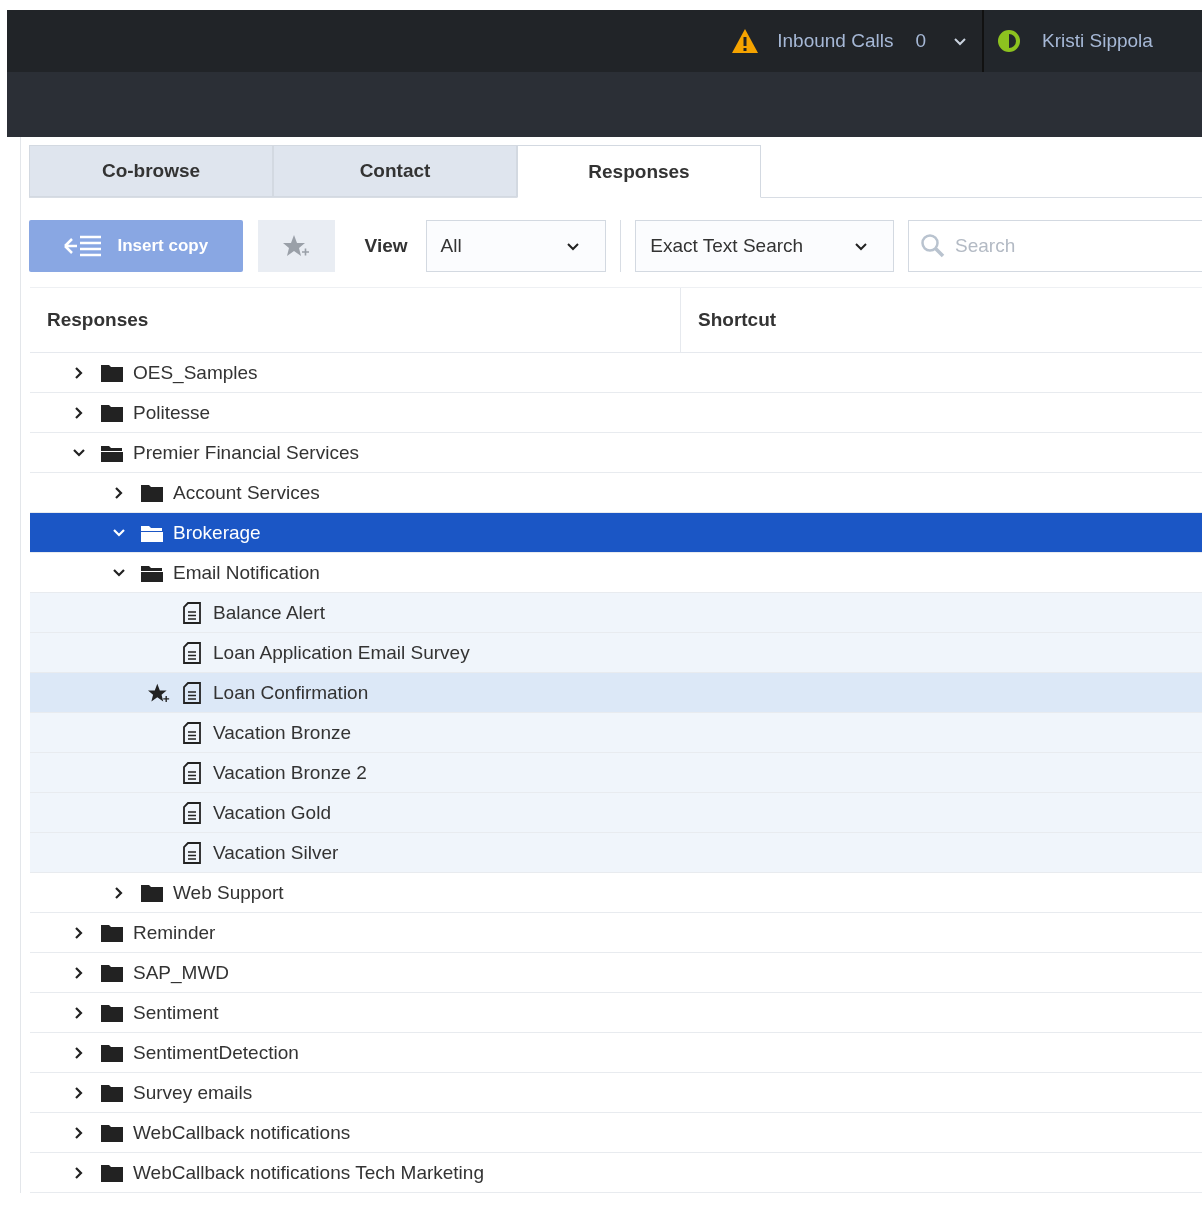 The width and height of the screenshot is (1202, 1205). What do you see at coordinates (616, 413) in the screenshot?
I see `tree-row: Politesse` at bounding box center [616, 413].